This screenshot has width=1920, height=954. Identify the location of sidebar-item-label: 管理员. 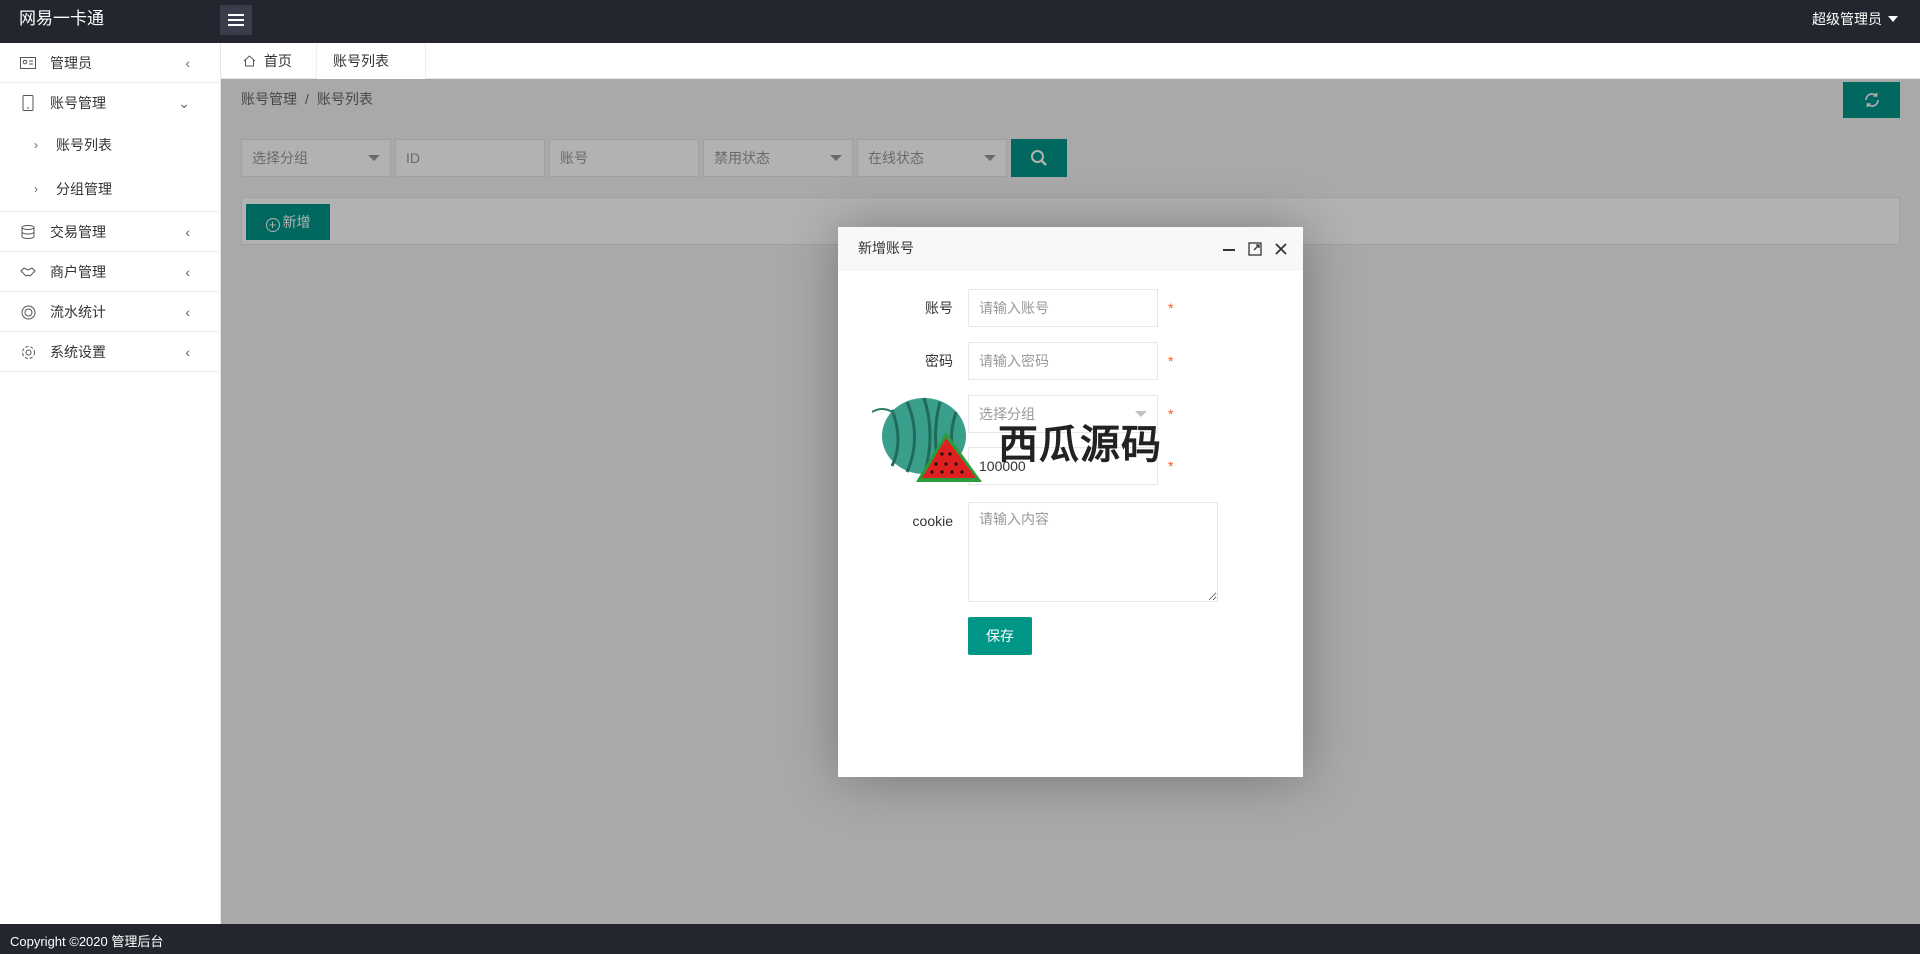
(71, 63).